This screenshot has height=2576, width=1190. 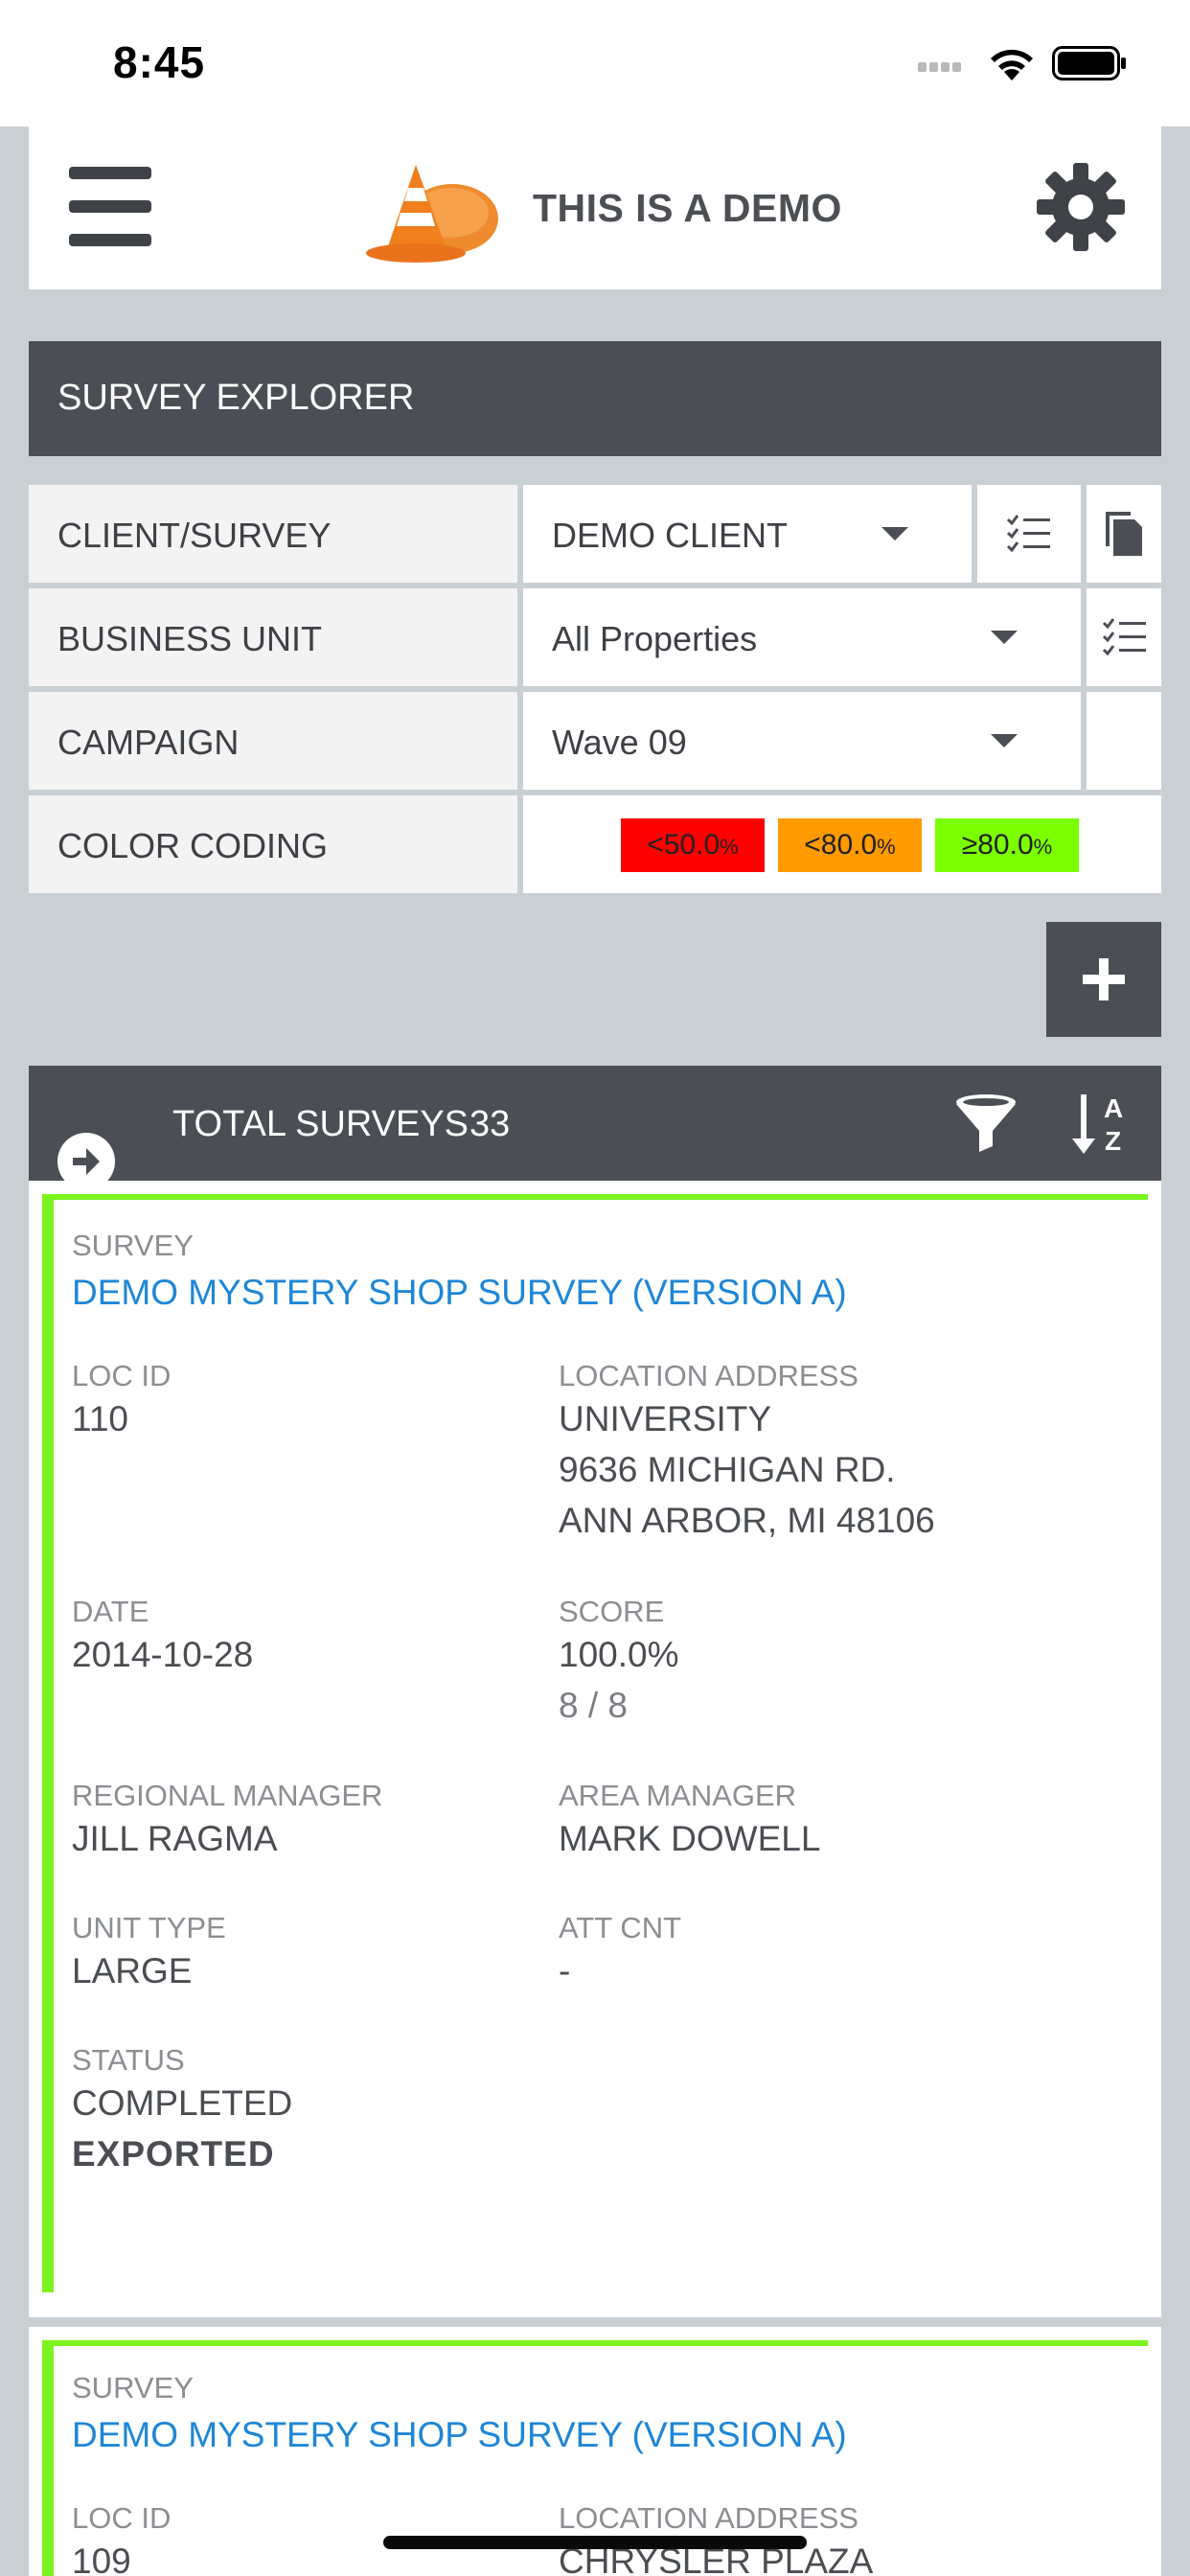 I want to click on client-survey-label-cell: CLIENT/SURVEY, so click(x=273, y=534).